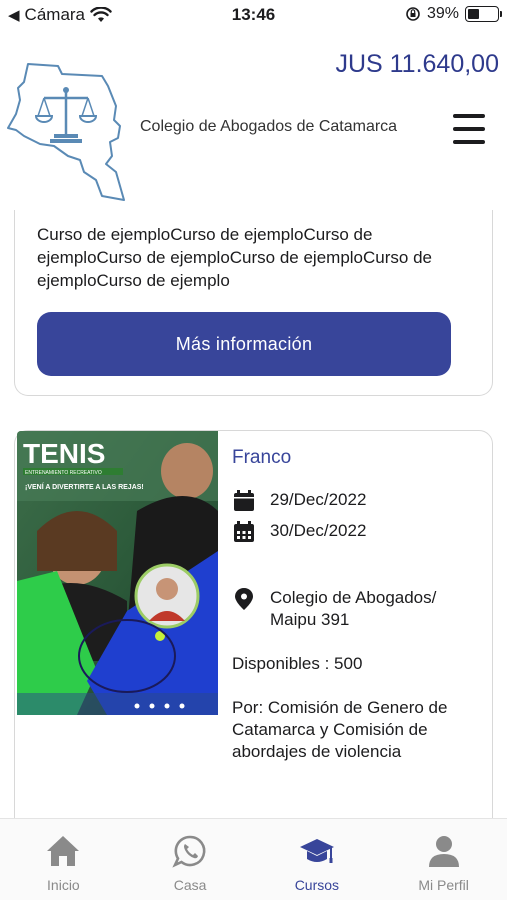 This screenshot has width=507, height=900. What do you see at coordinates (297, 663) in the screenshot?
I see `availability: Disponibles : 500` at bounding box center [297, 663].